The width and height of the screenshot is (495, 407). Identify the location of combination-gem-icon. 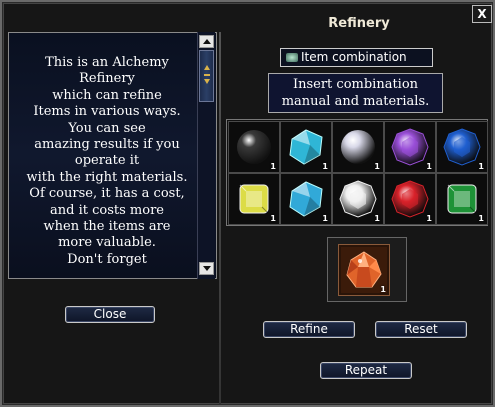
(292, 57).